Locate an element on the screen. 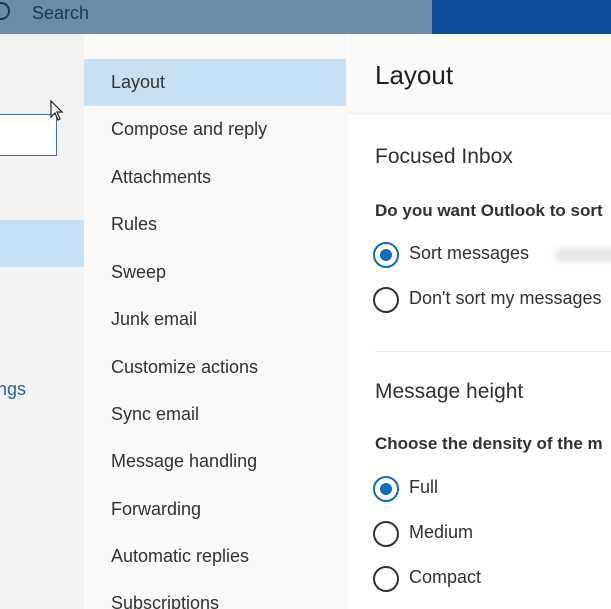 This screenshot has width=611, height=609. nav-item-compose-and-reply: Compose and reply is located at coordinates (215, 129).